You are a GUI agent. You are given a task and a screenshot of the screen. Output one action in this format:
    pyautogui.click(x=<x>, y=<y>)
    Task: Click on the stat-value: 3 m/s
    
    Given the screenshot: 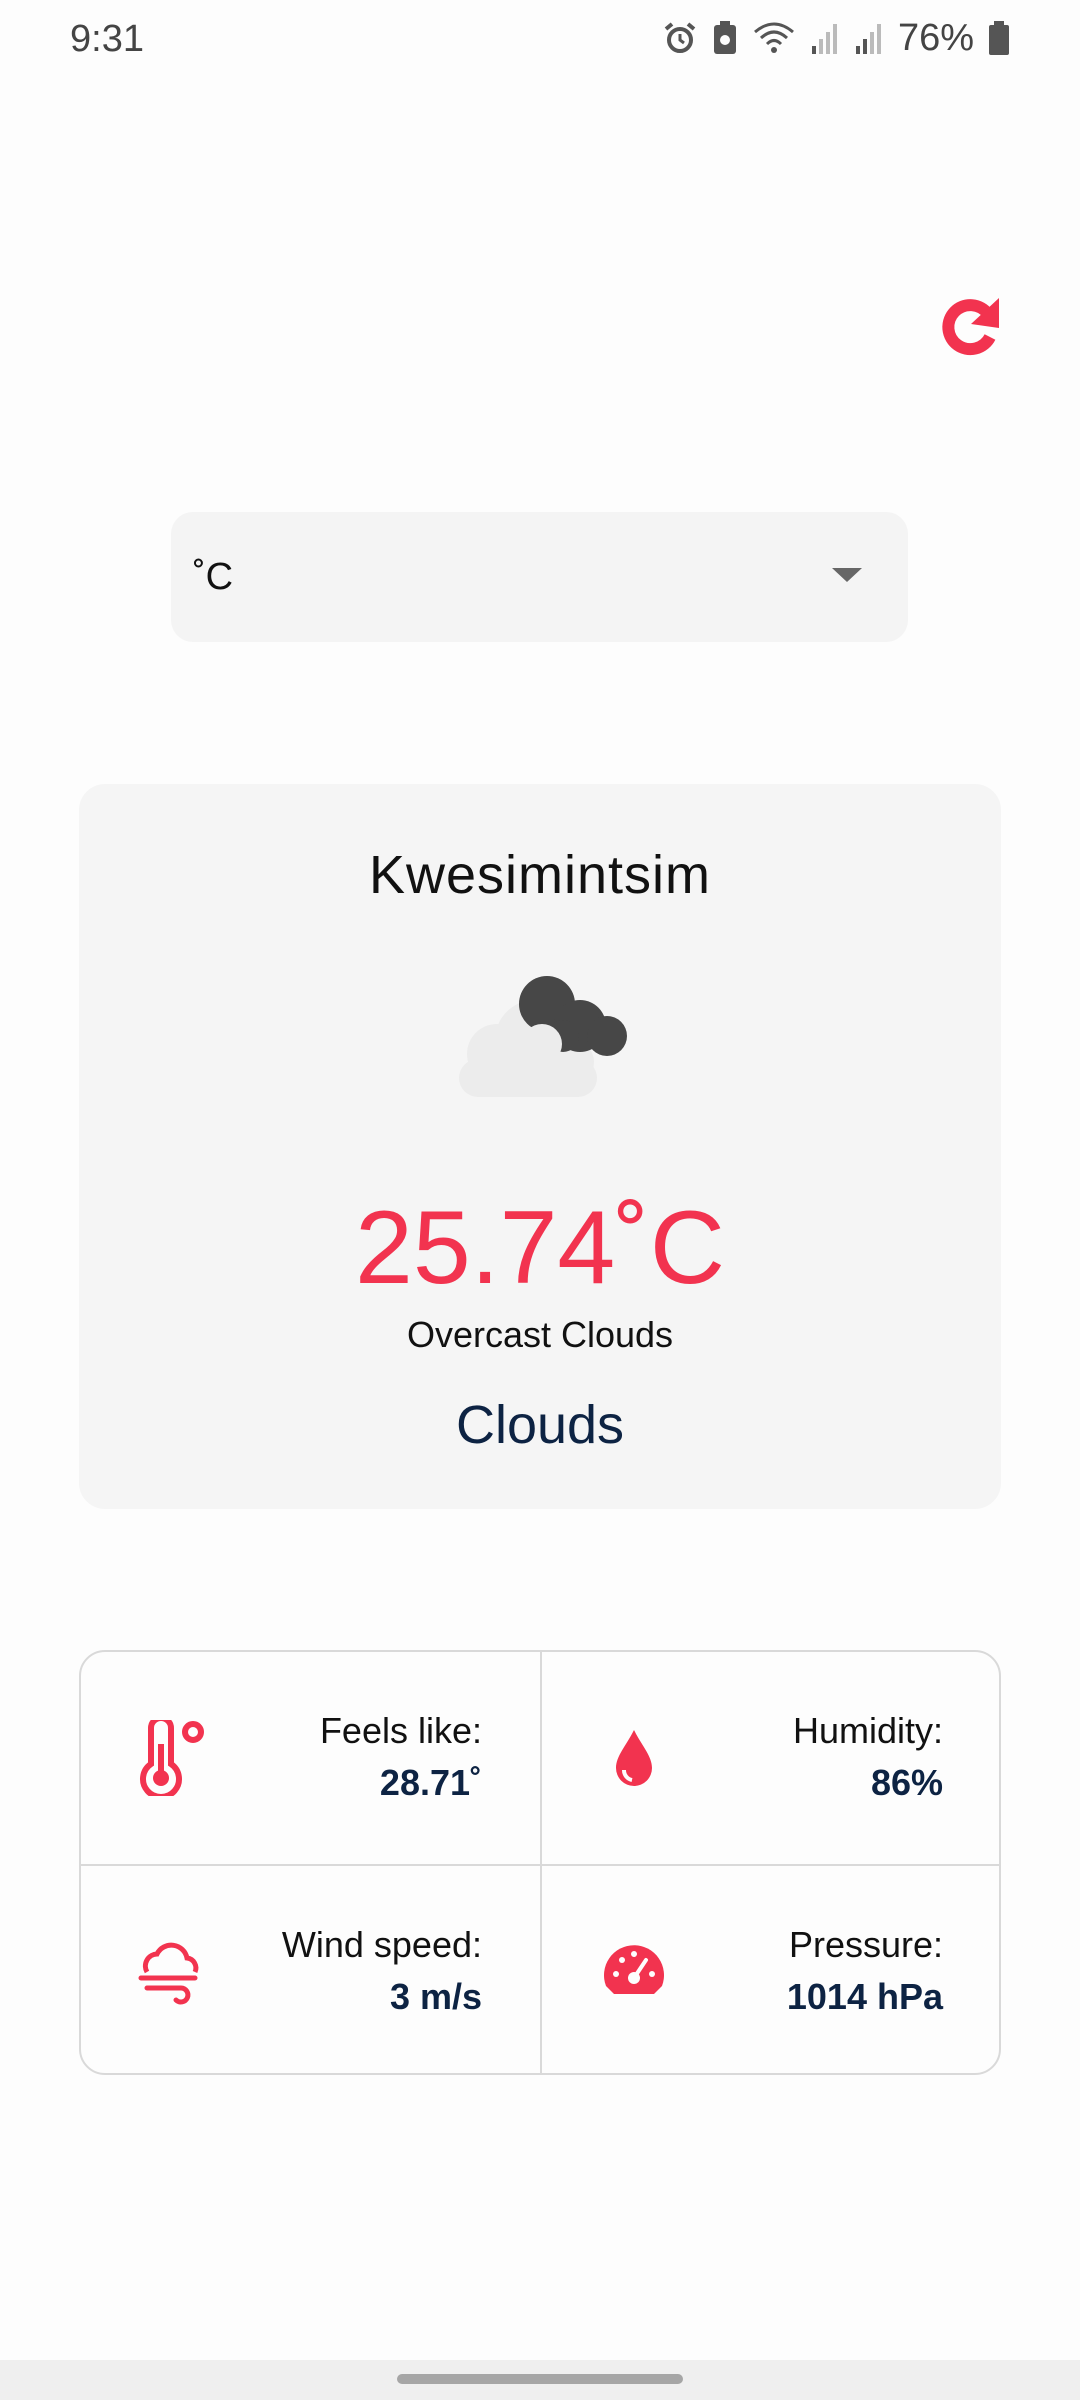 What is the action you would take?
    pyautogui.click(x=435, y=1996)
    